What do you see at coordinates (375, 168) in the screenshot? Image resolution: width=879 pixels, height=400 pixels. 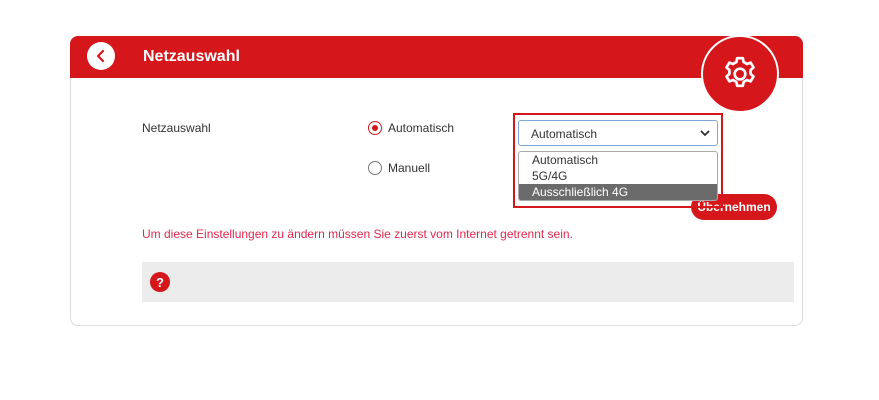 I see `radio-manual-control` at bounding box center [375, 168].